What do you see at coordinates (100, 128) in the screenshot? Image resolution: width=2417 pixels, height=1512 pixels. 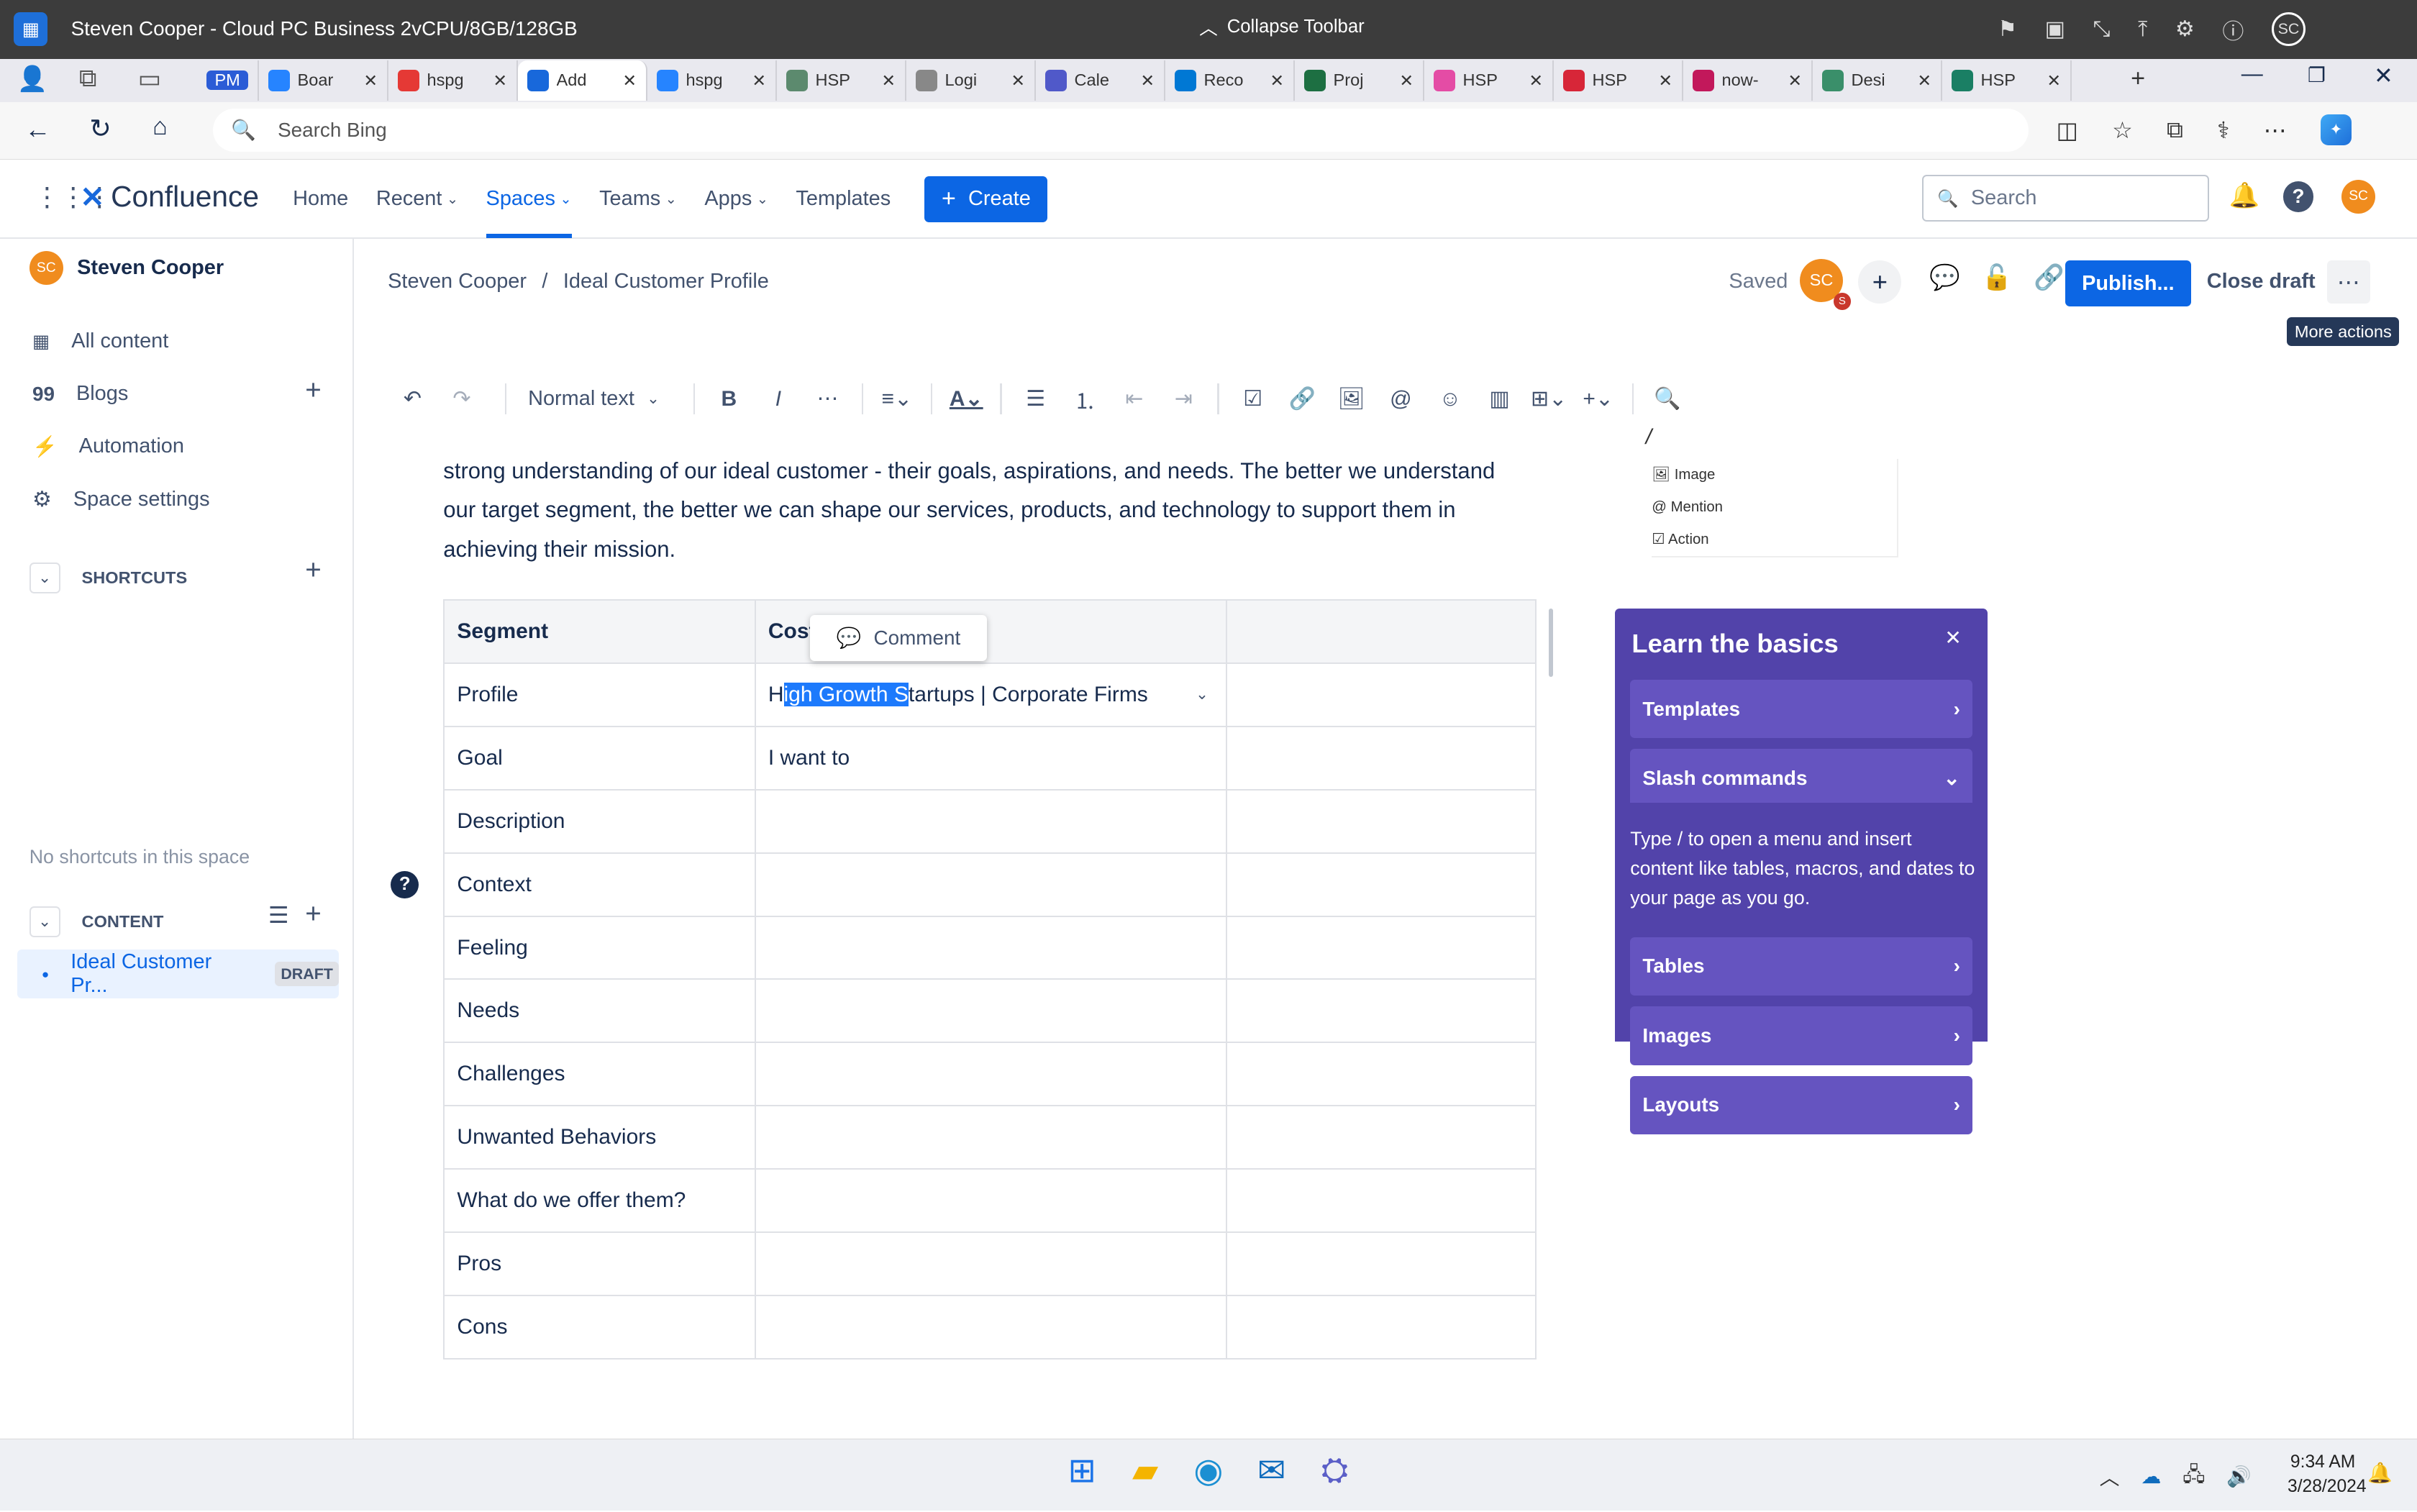 I see `refresh-icon: ↻` at bounding box center [100, 128].